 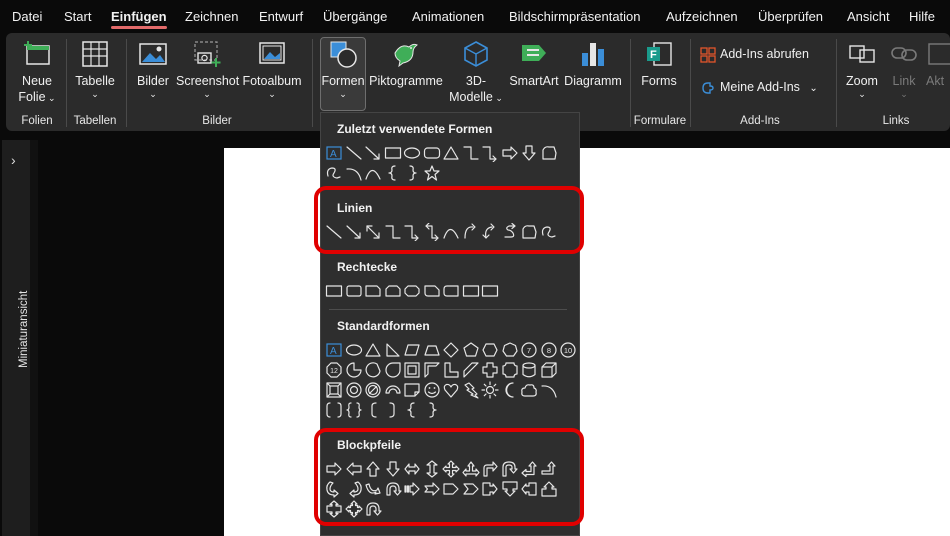 I want to click on round2-shape-icon, so click(x=354, y=291).